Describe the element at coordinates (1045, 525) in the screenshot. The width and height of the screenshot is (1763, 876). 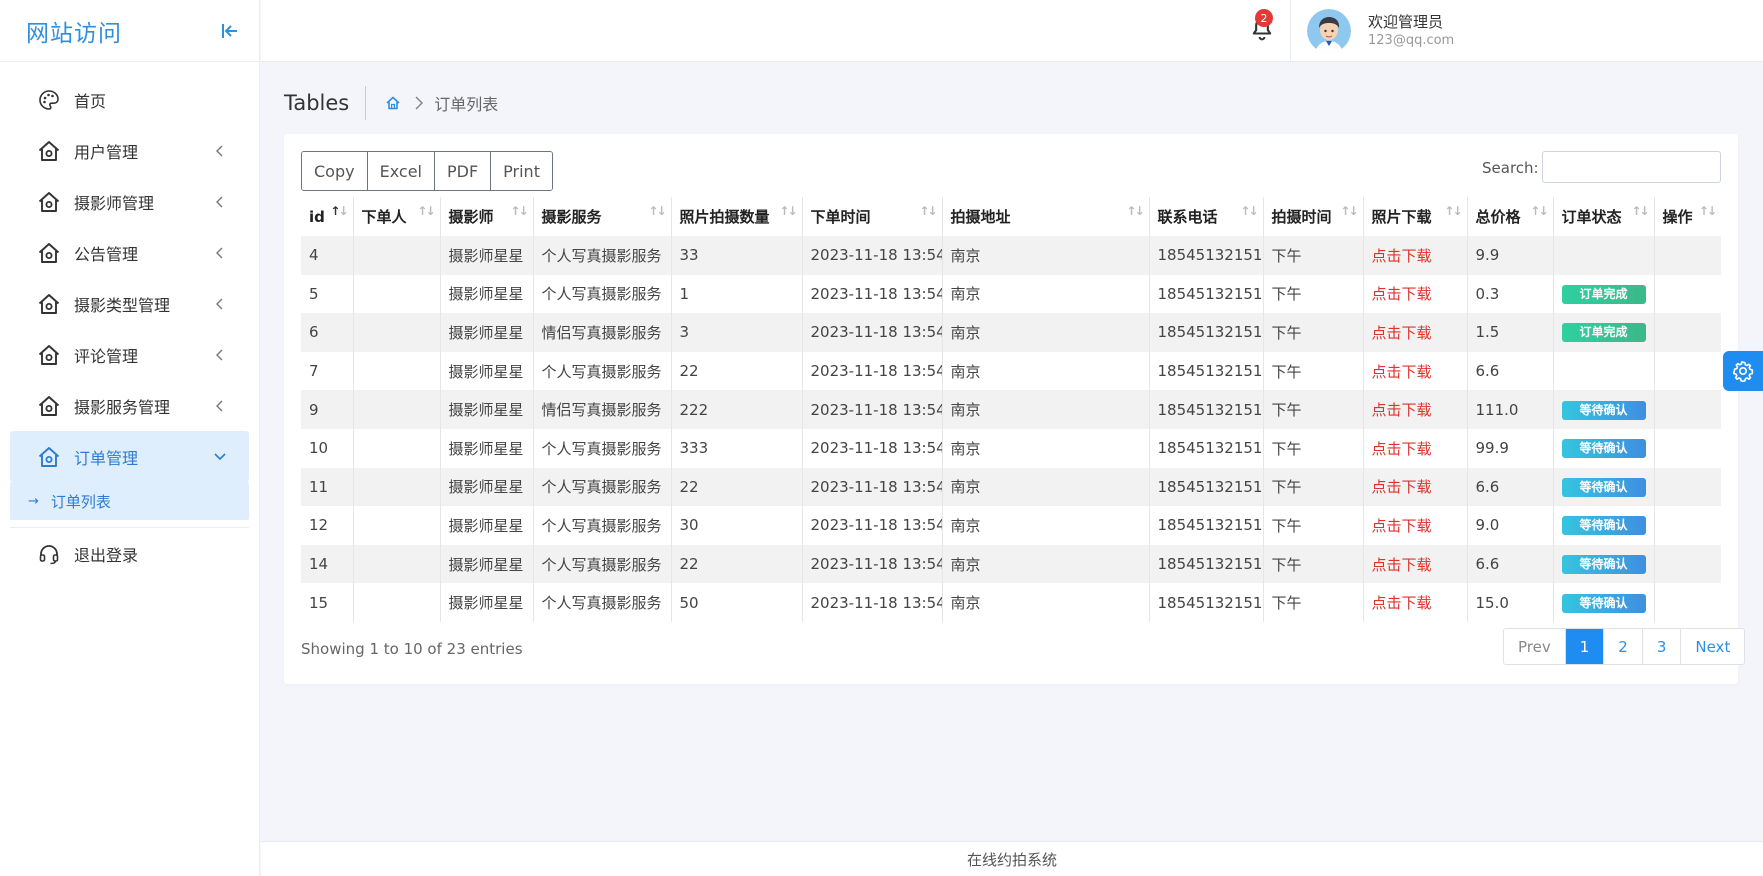
I see `table-cell: 南京` at that location.